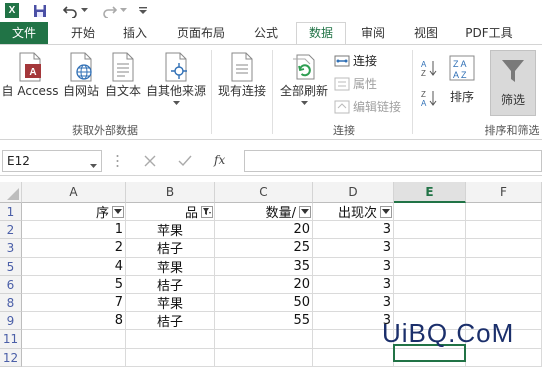  What do you see at coordinates (430, 192) in the screenshot?
I see `column-header-e: E` at bounding box center [430, 192].